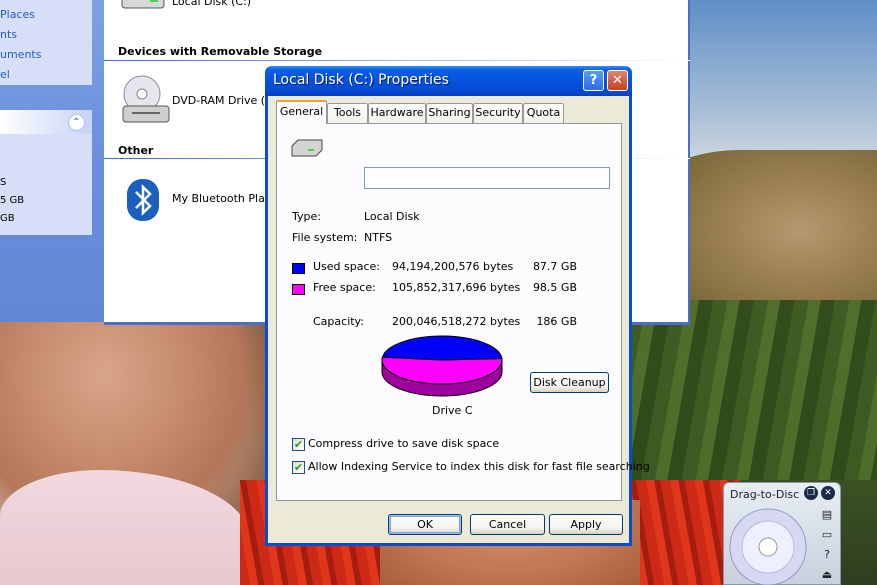 The width and height of the screenshot is (877, 585). What do you see at coordinates (827, 535) in the screenshot?
I see `folder-icon: ▭` at bounding box center [827, 535].